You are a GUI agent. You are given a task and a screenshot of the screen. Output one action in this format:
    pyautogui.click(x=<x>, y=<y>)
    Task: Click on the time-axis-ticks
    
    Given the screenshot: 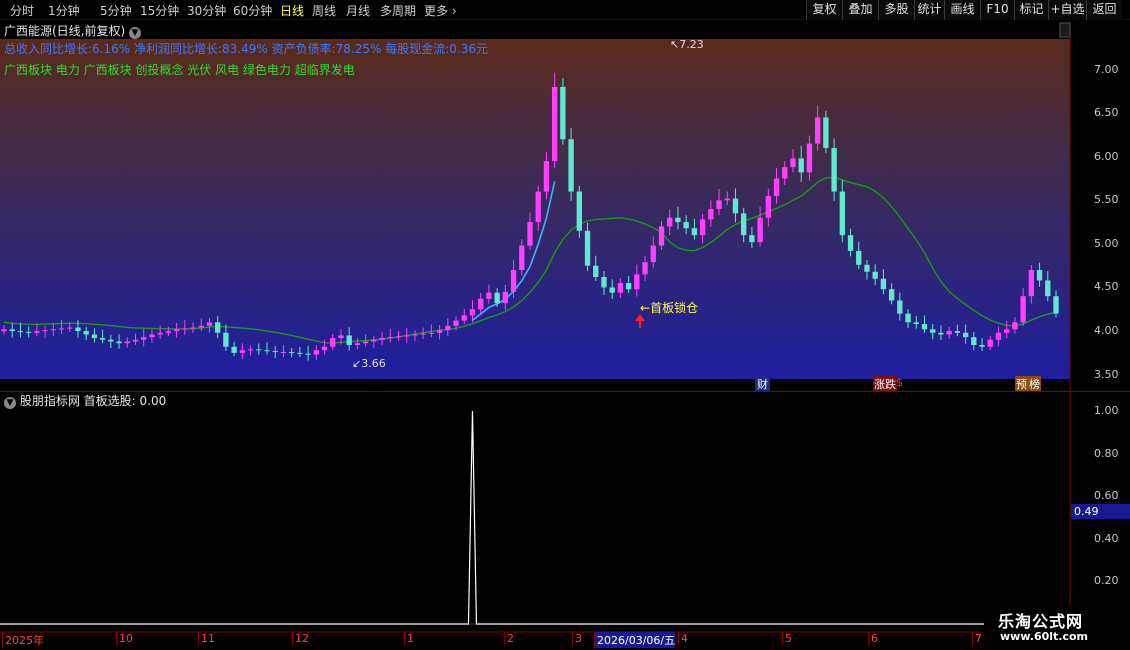 What is the action you would take?
    pyautogui.click(x=490, y=632)
    